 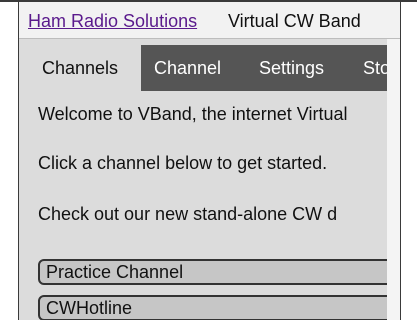 What do you see at coordinates (193, 114) in the screenshot?
I see `welcome-text: Welcome to VBand, the internet Virtual` at bounding box center [193, 114].